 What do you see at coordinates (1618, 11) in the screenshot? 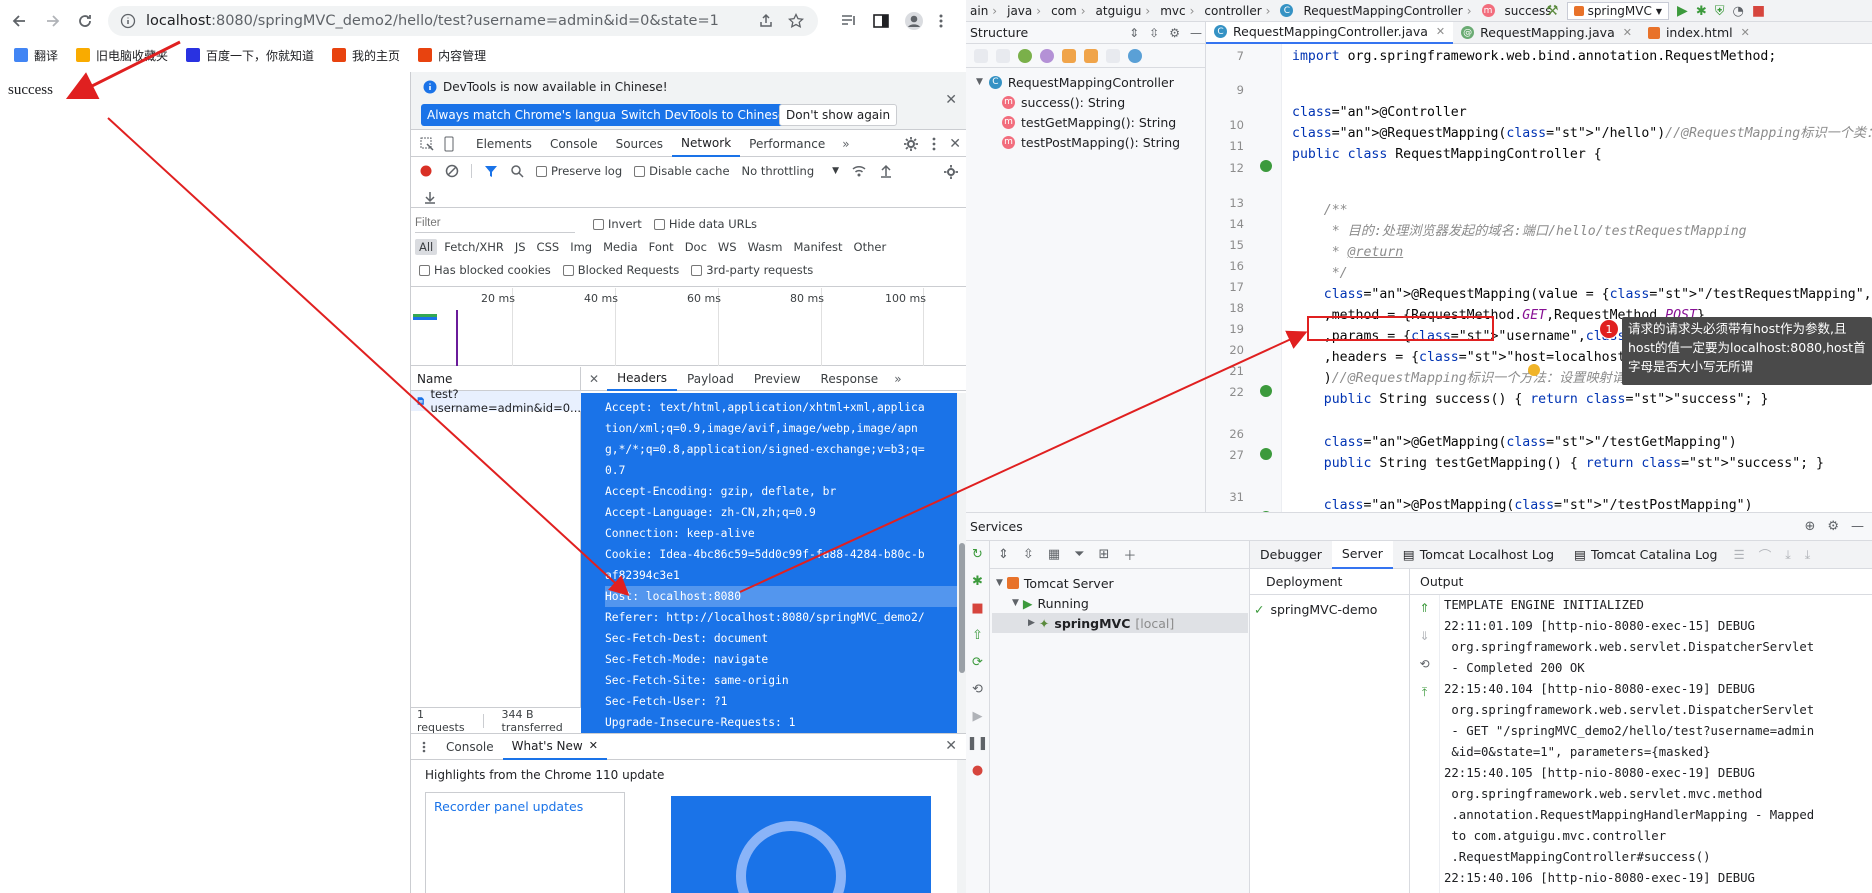
I see `run-config-select: springMVC ▼` at bounding box center [1618, 11].